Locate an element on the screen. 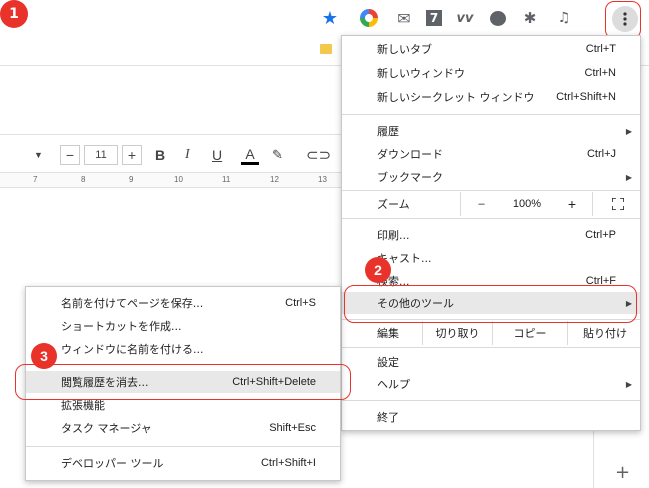 The height and width of the screenshot is (488, 649). menu-item-shortcut: Ctrl+N is located at coordinates (600, 73).